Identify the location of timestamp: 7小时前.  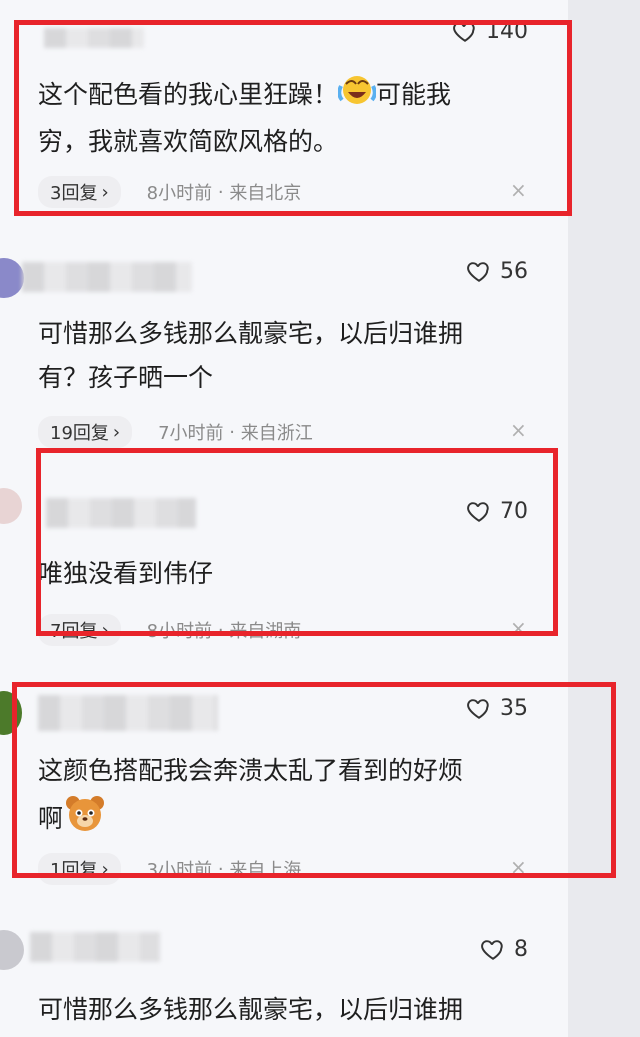
(191, 433).